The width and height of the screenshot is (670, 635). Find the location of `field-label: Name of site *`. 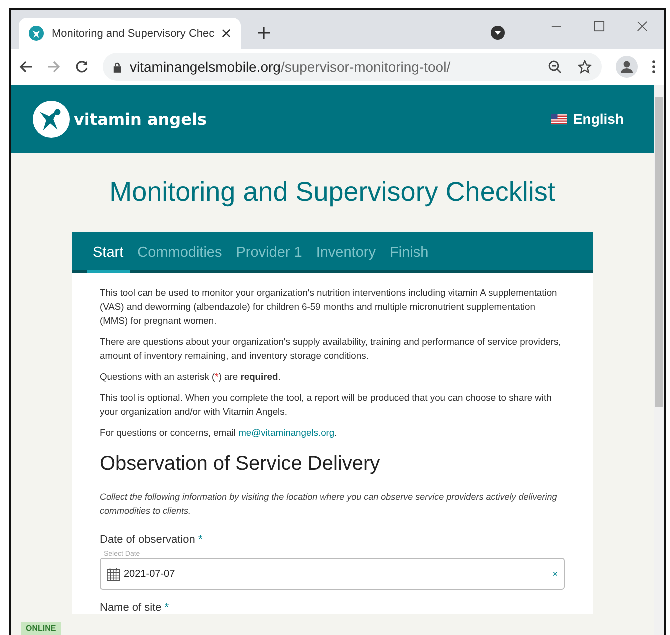

field-label: Name of site * is located at coordinates (135, 608).